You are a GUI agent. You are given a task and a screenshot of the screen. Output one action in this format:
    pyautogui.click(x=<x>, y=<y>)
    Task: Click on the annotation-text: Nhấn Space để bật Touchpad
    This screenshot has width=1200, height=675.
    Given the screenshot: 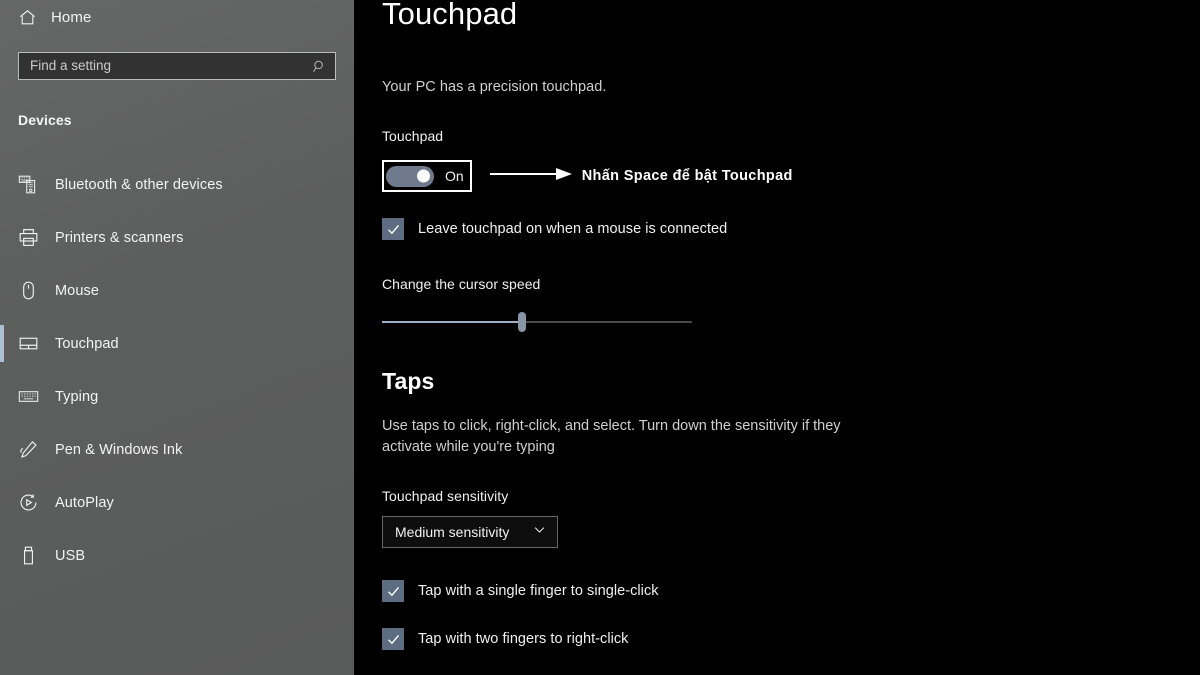 What is the action you would take?
    pyautogui.click(x=687, y=176)
    